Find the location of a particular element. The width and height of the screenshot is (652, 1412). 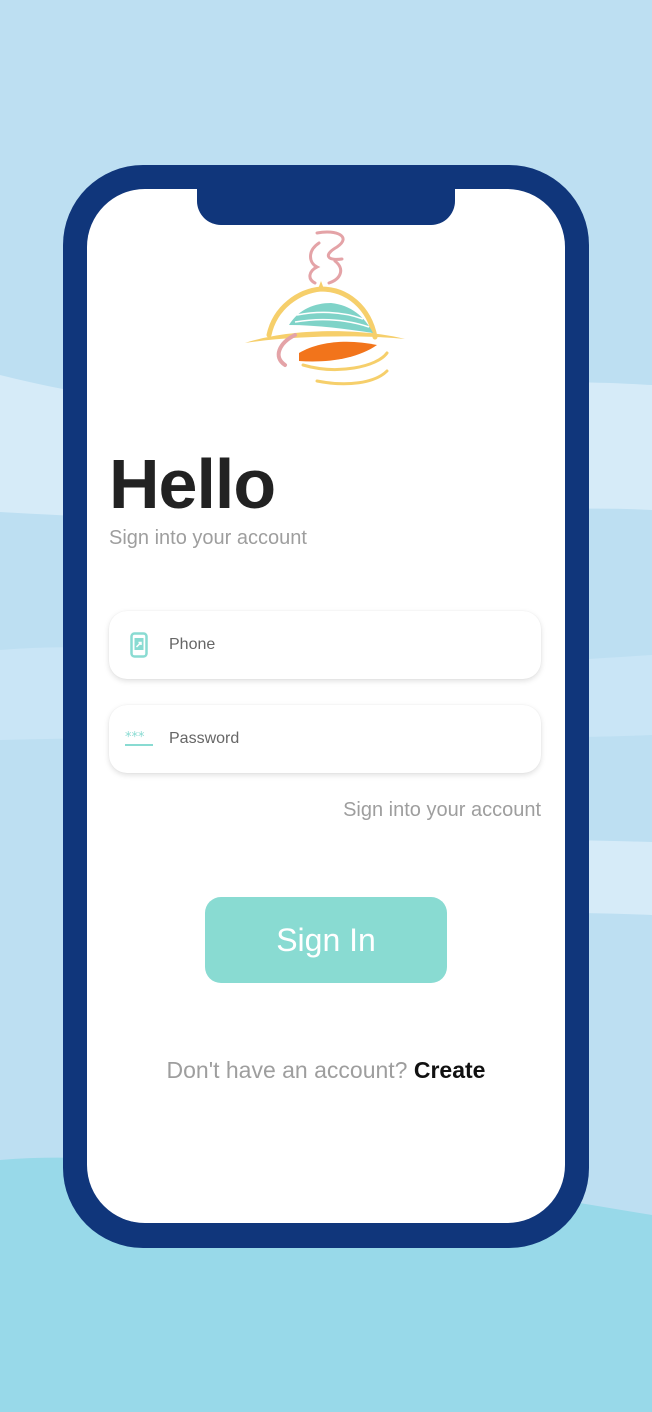

page-subtitle: Sign into your account is located at coordinates (208, 538).